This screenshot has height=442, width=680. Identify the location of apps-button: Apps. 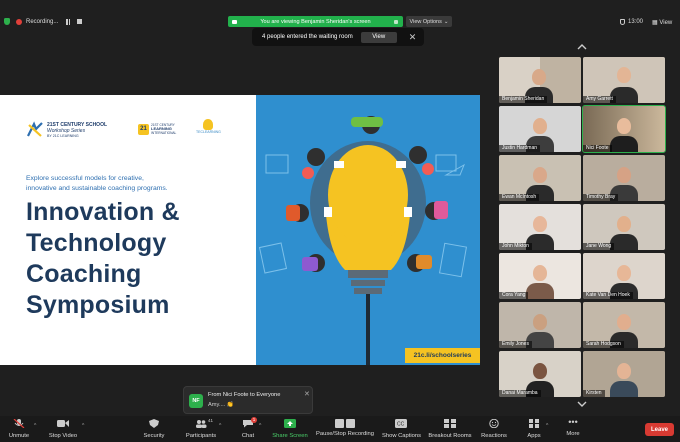
(534, 427).